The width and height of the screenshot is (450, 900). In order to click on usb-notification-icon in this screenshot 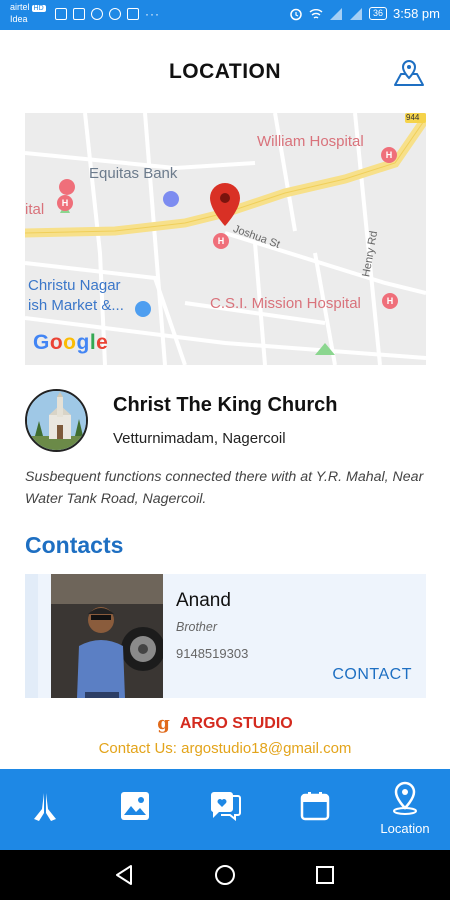, I will do `click(79, 14)`.